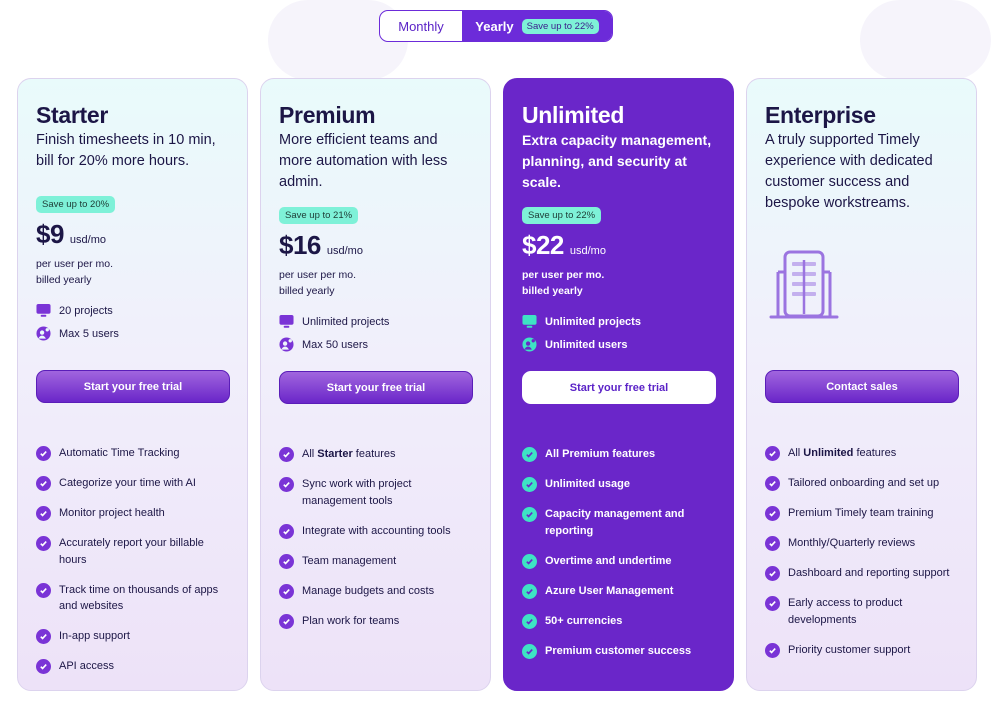 The image size is (991, 705). What do you see at coordinates (852, 543) in the screenshot?
I see `feature-text: Monthly/Quarterly reviews` at bounding box center [852, 543].